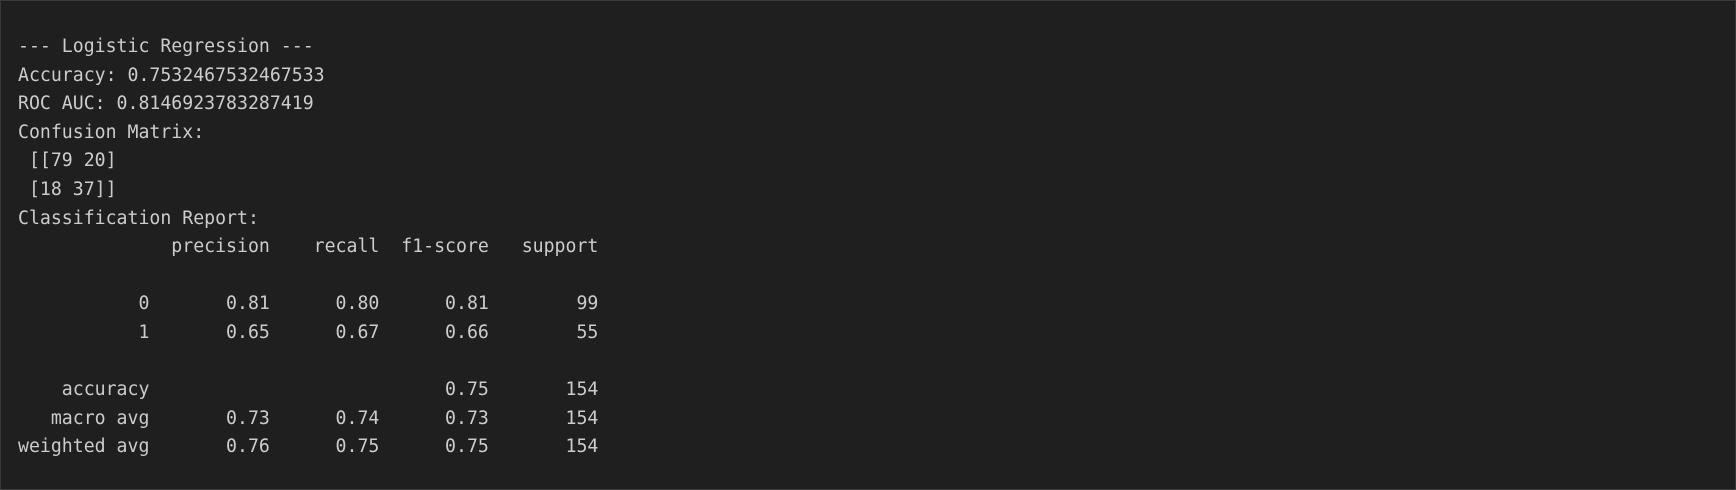 Image resolution: width=1736 pixels, height=490 pixels. I want to click on output-line-report-heading: Classification Report:, so click(138, 218).